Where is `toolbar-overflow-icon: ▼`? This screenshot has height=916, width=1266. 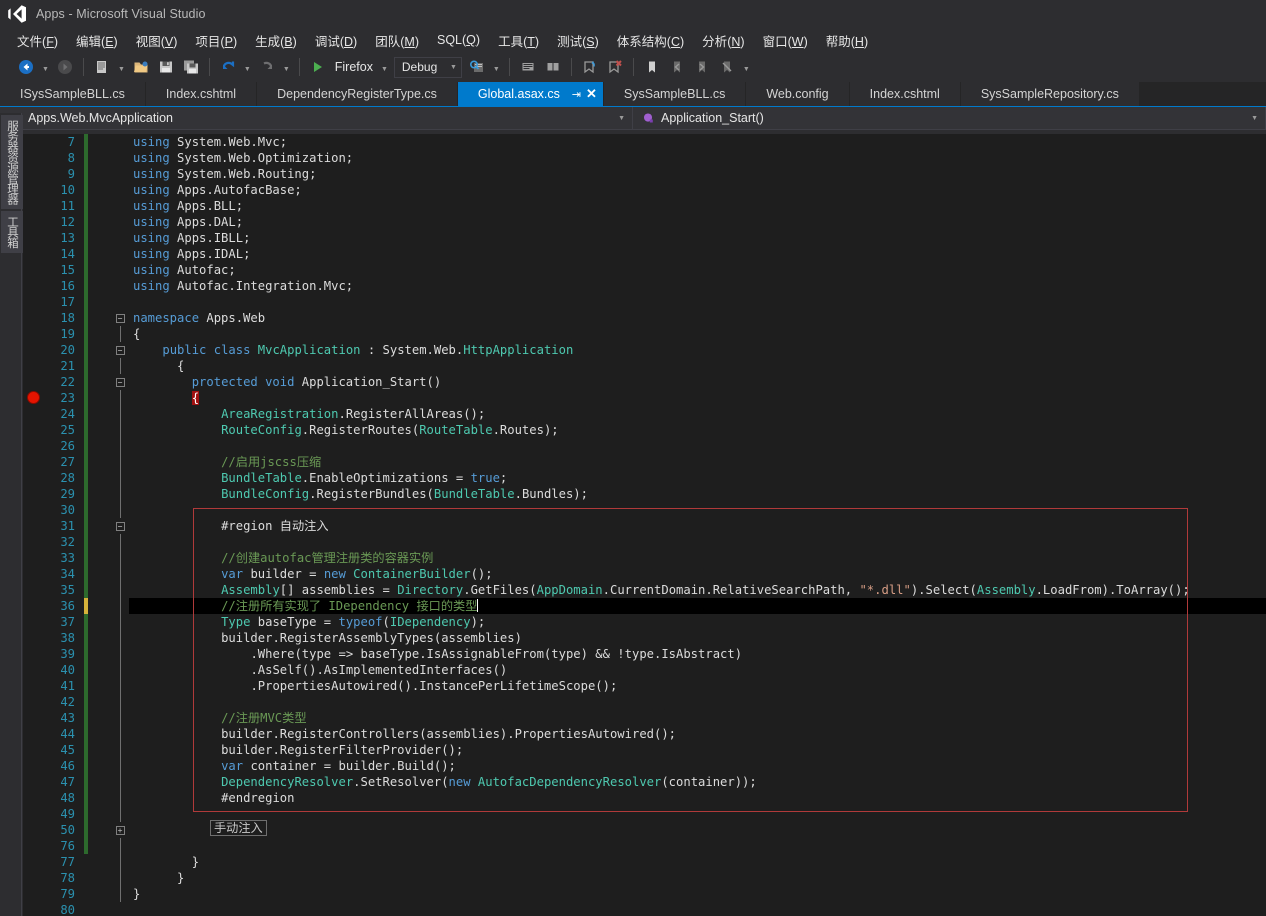
toolbar-overflow-icon: ▼ is located at coordinates (746, 67).